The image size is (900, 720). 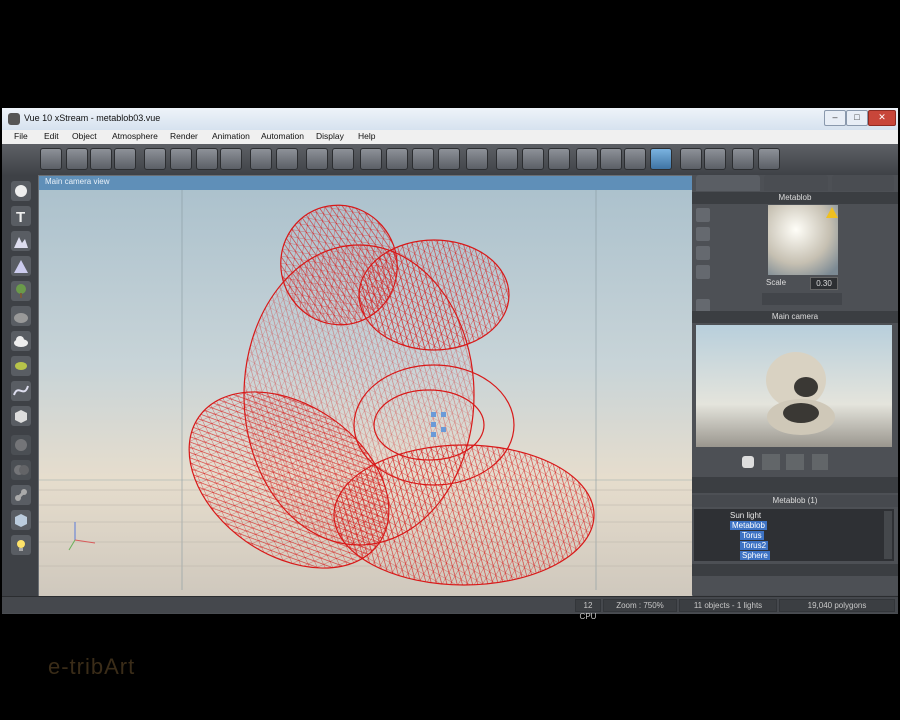 What do you see at coordinates (231, 136) in the screenshot?
I see `menu-animation: Animation` at bounding box center [231, 136].